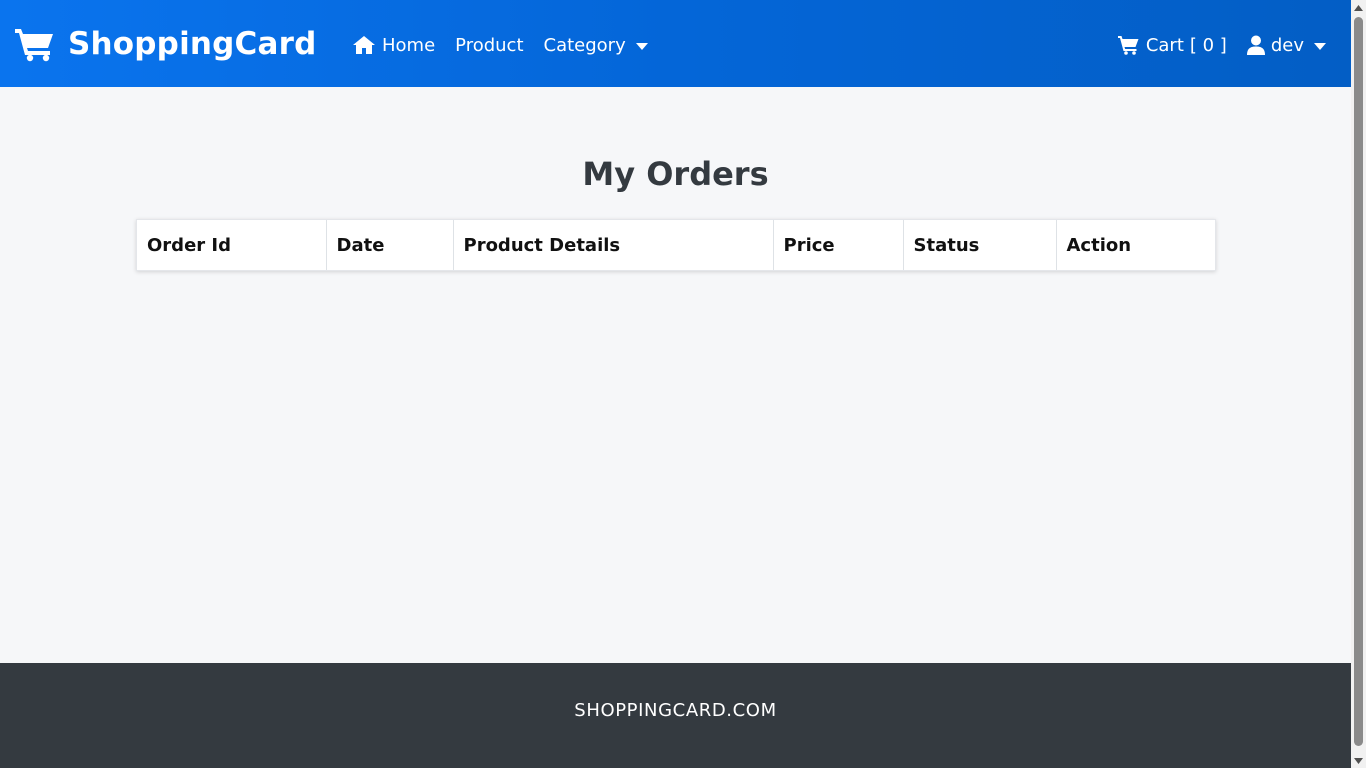 The image size is (1366, 768). I want to click on scroll-up-arrow-icon, so click(1358, 7).